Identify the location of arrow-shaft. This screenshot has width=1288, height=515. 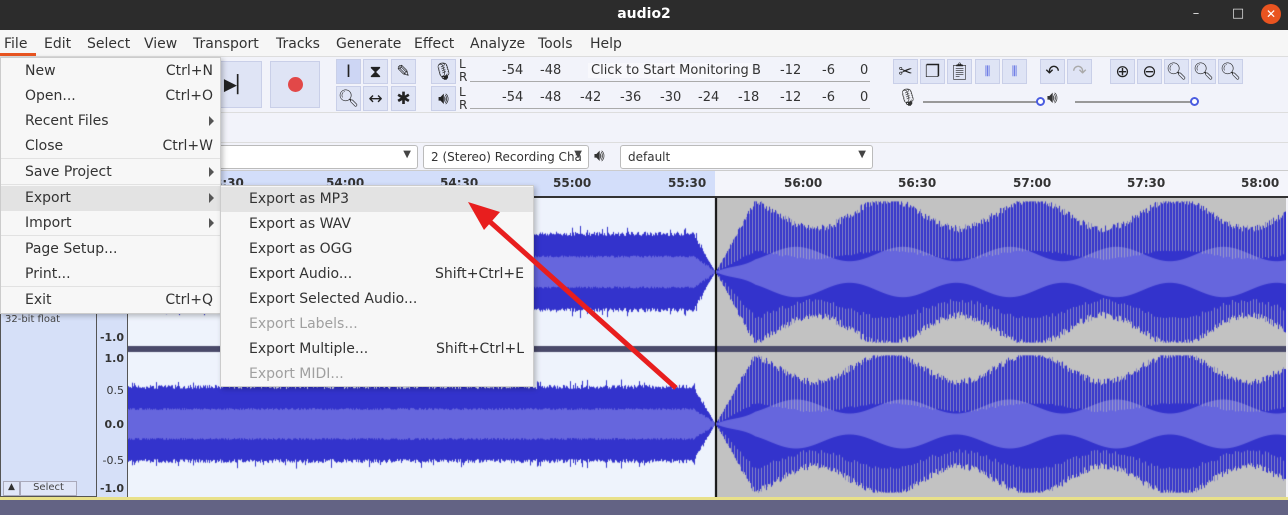
(582, 304).